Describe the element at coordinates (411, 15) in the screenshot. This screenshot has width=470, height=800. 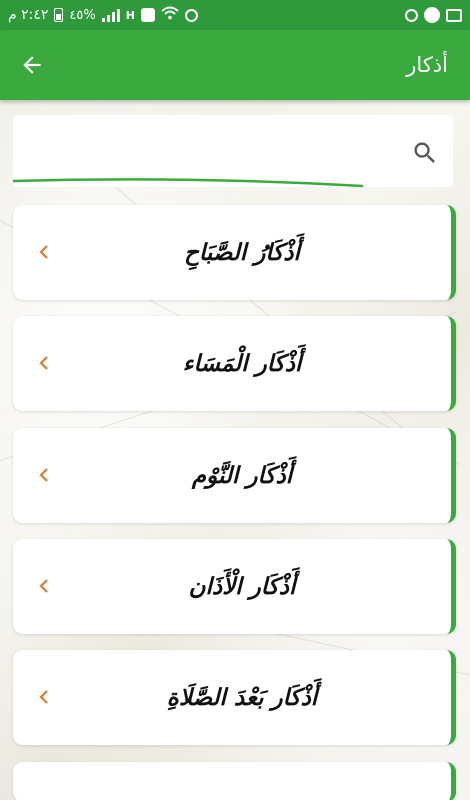
I see `alarm-clock-icon` at that location.